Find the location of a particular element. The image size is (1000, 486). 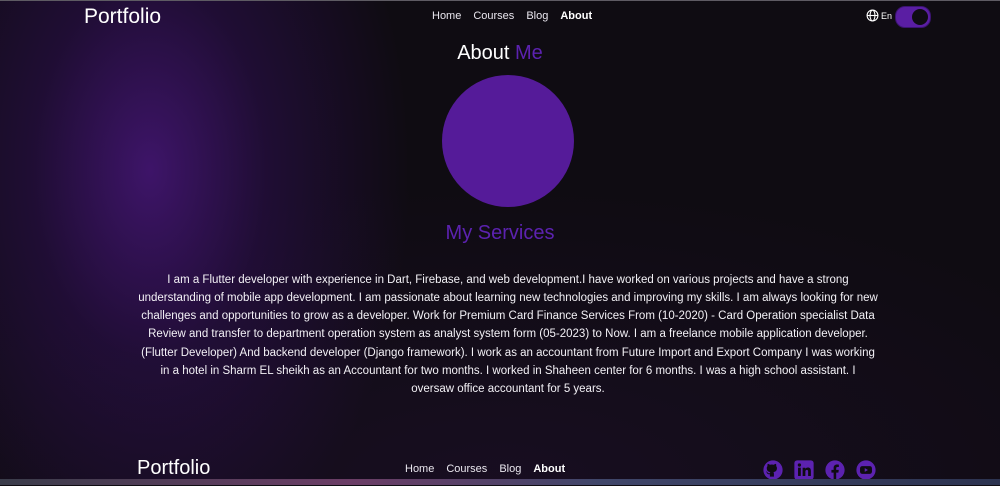

social-links is located at coordinates (819, 470).